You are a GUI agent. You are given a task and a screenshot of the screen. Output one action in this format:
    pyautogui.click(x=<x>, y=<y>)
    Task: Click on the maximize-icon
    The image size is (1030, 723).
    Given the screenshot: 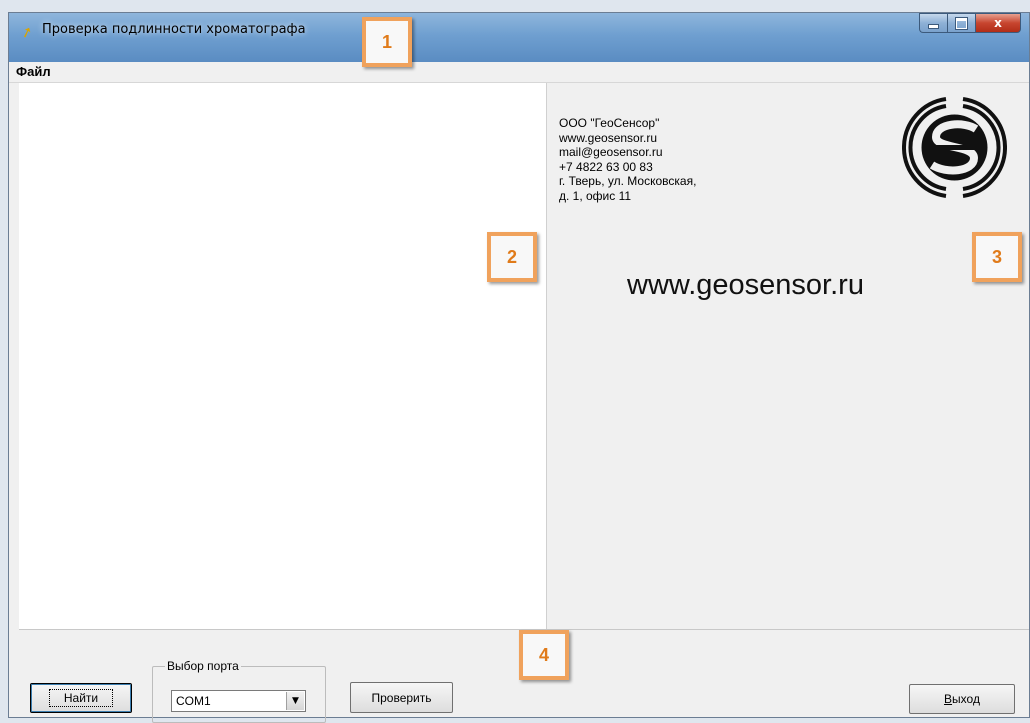 What is the action you would take?
    pyautogui.click(x=961, y=23)
    